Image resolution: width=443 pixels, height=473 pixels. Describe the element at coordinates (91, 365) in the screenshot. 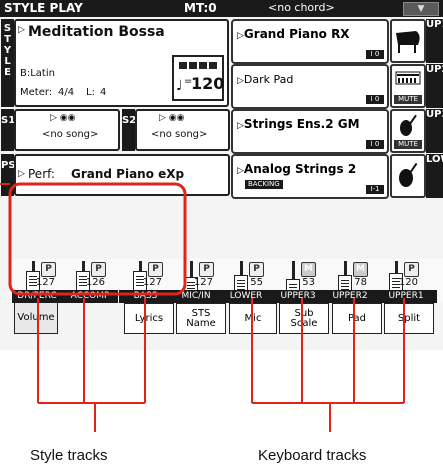

I see `style-tracks-connector` at that location.